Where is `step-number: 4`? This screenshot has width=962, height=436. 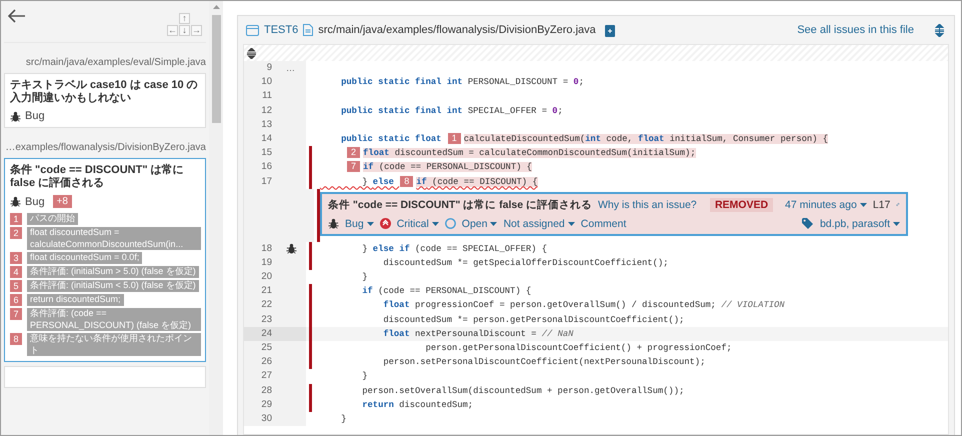 step-number: 4 is located at coordinates (16, 272).